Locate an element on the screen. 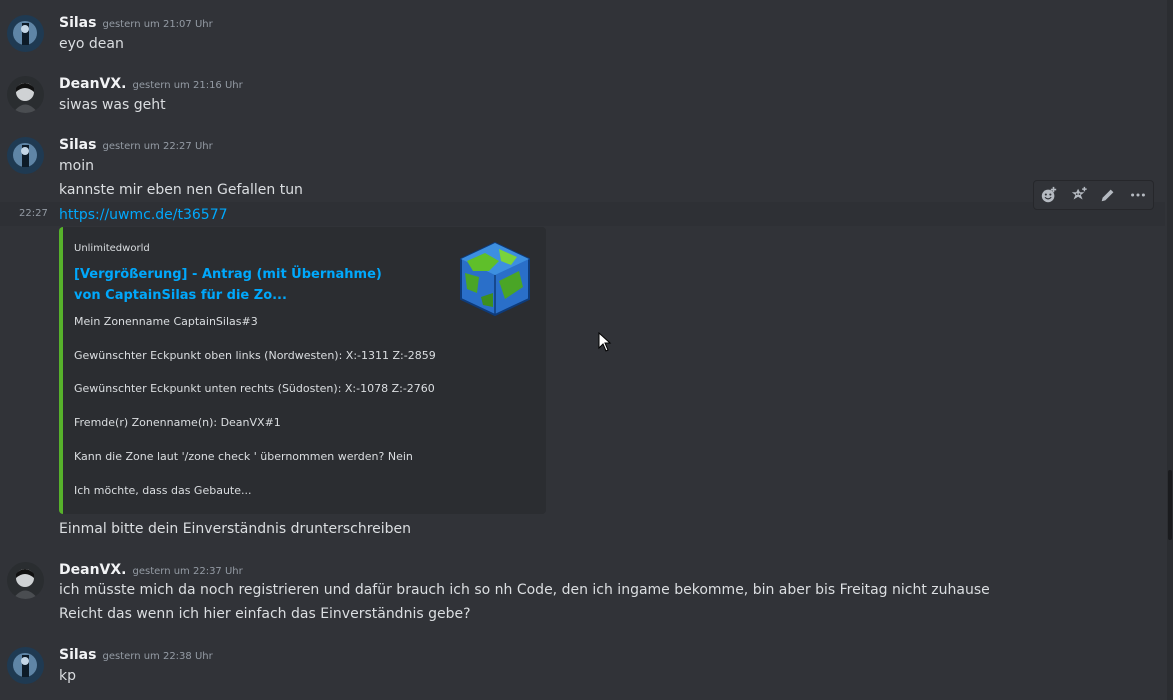 The height and width of the screenshot is (700, 1173). embed-provider: Unlimitedworld is located at coordinates (112, 248).